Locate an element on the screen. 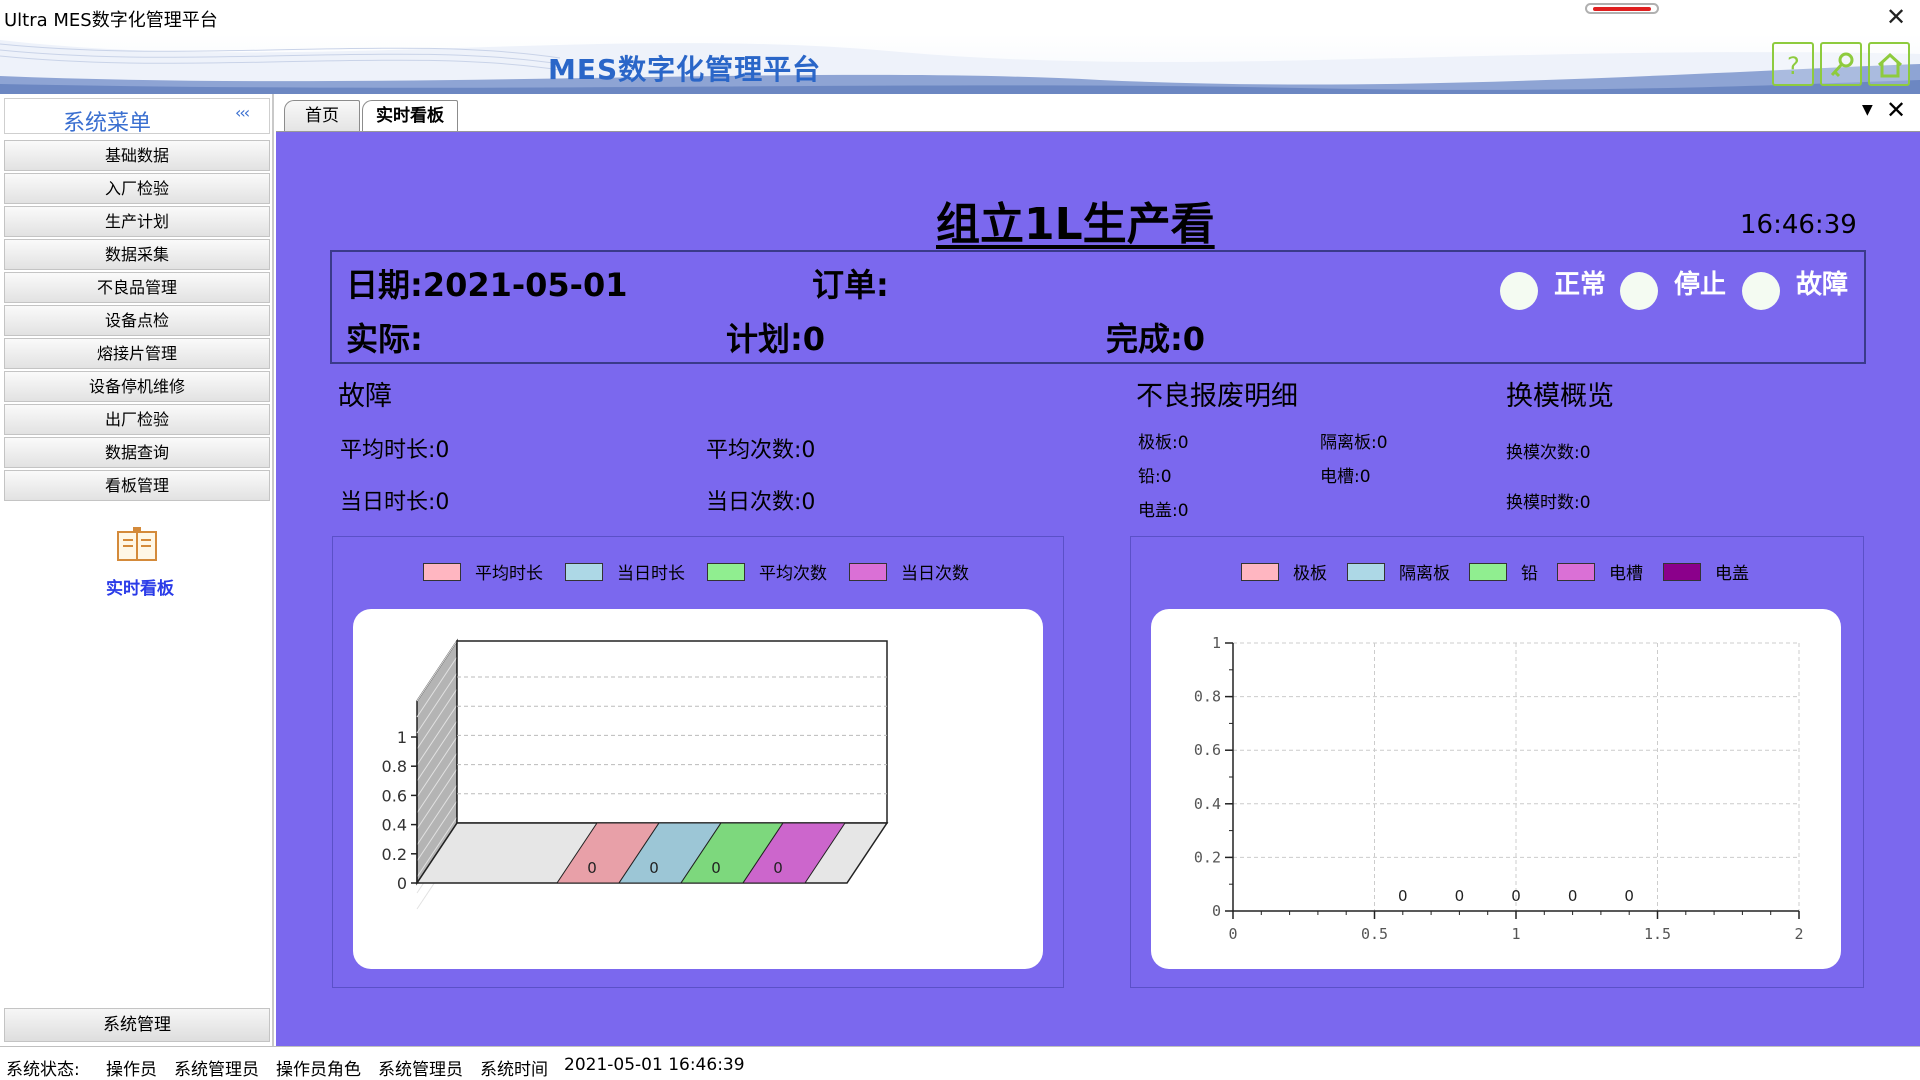 This screenshot has height=1080, width=1920. scrap-cover: 电盖:0 is located at coordinates (1163, 511).